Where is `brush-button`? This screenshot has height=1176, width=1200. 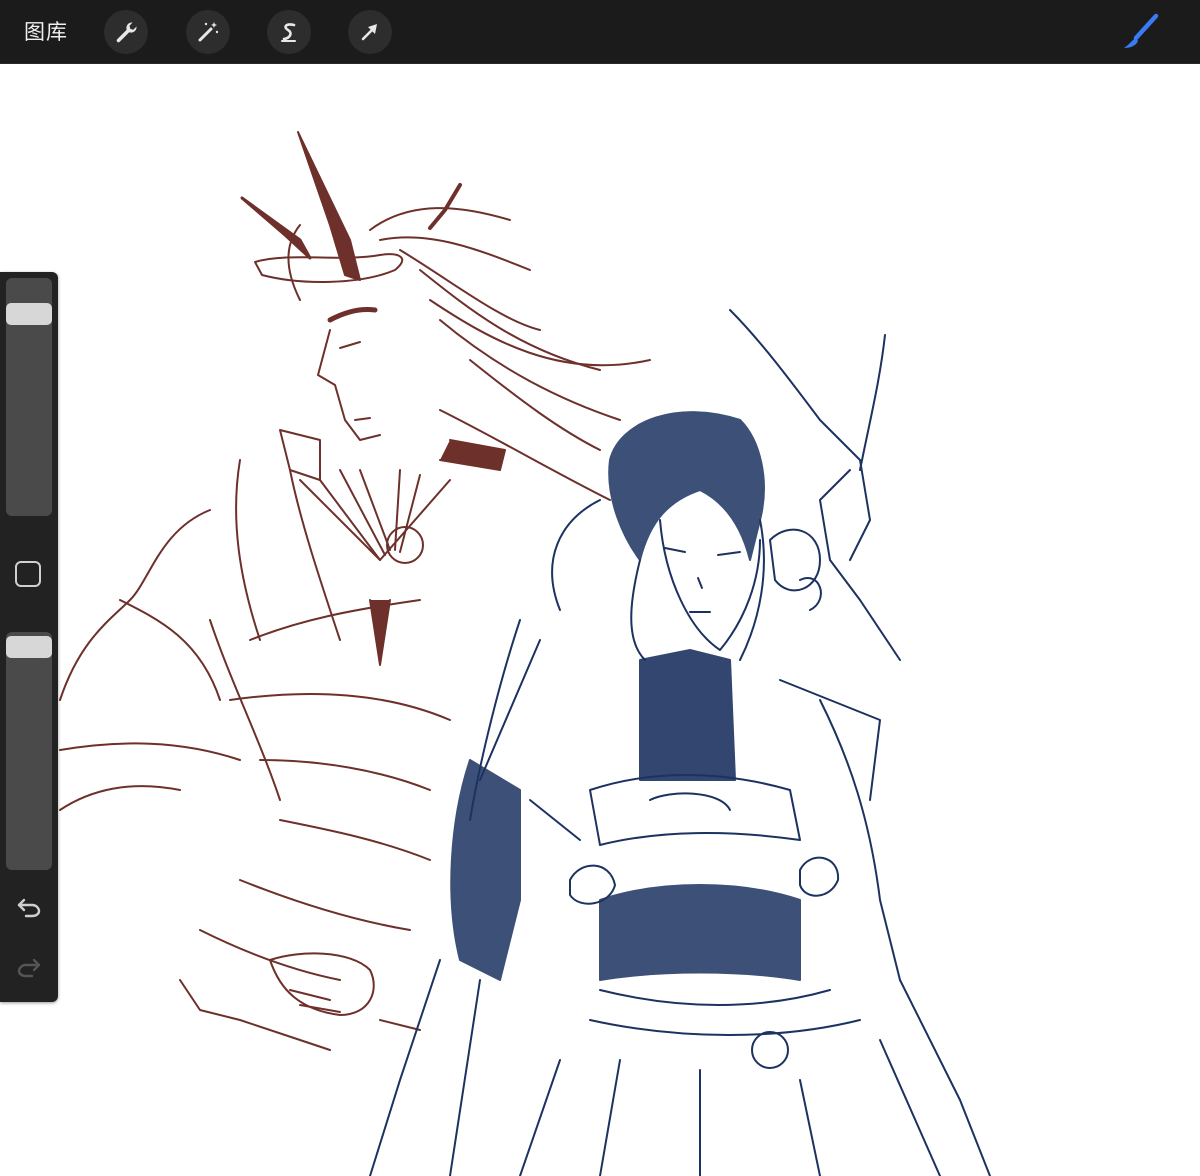
brush-button is located at coordinates (1138, 32).